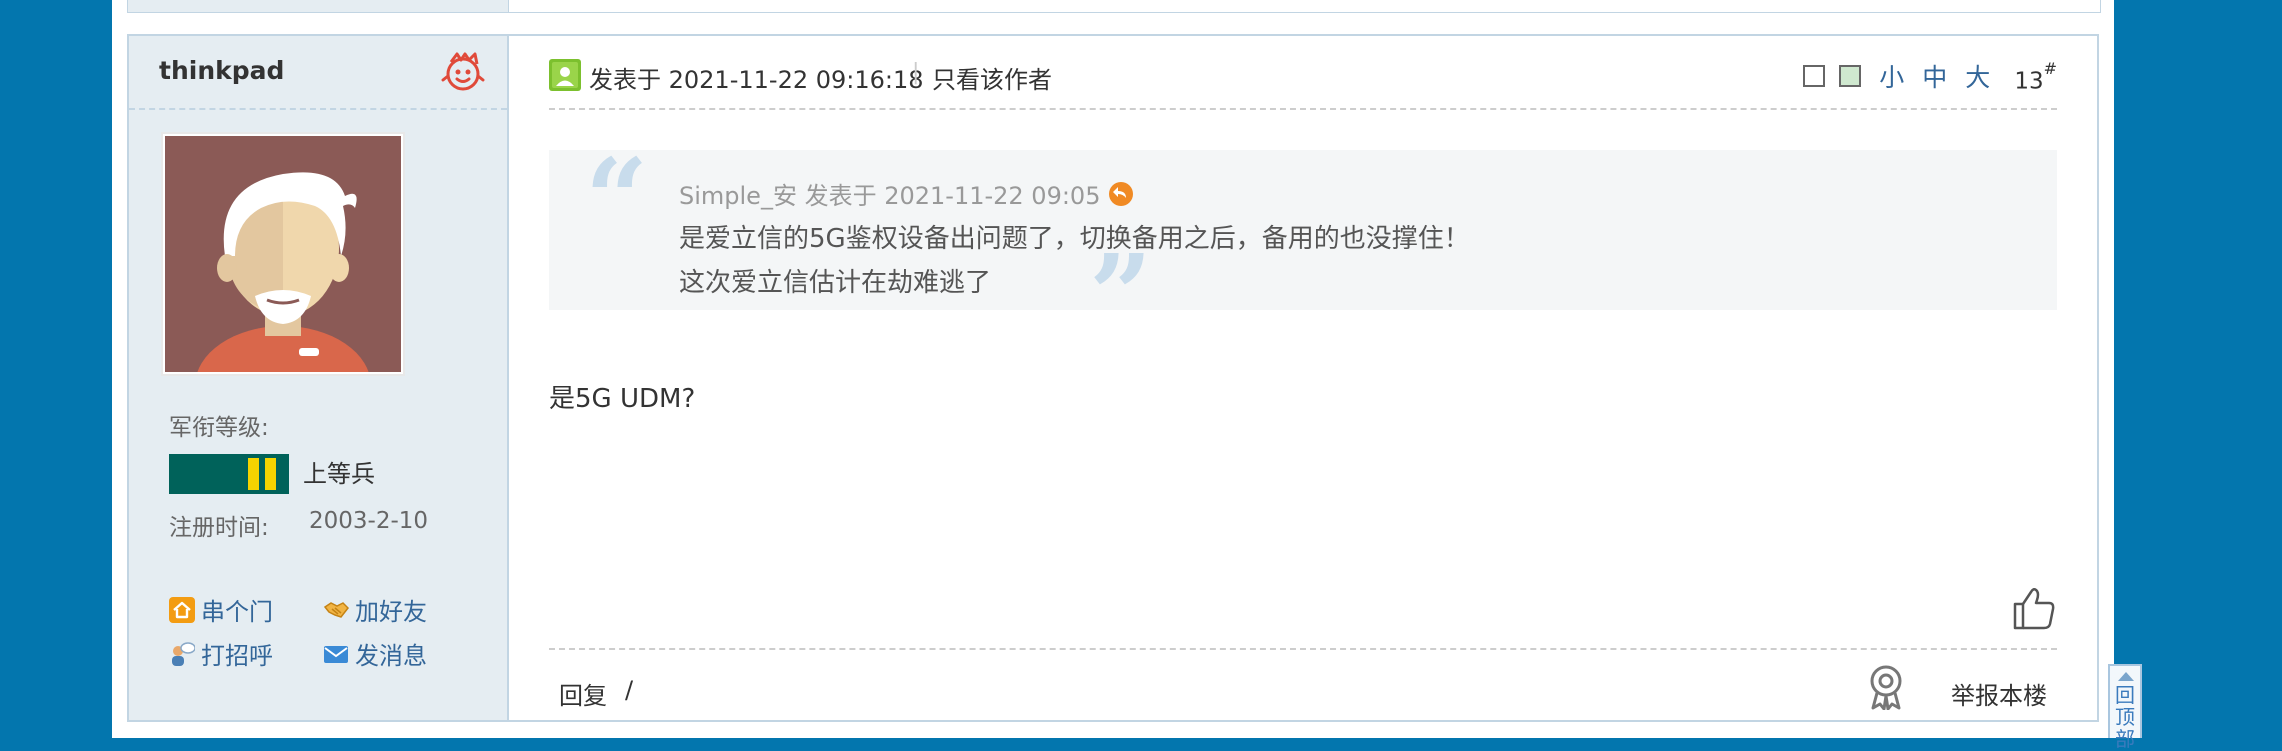 This screenshot has height=751, width=2282. I want to click on up-arrow-icon, so click(2126, 676).